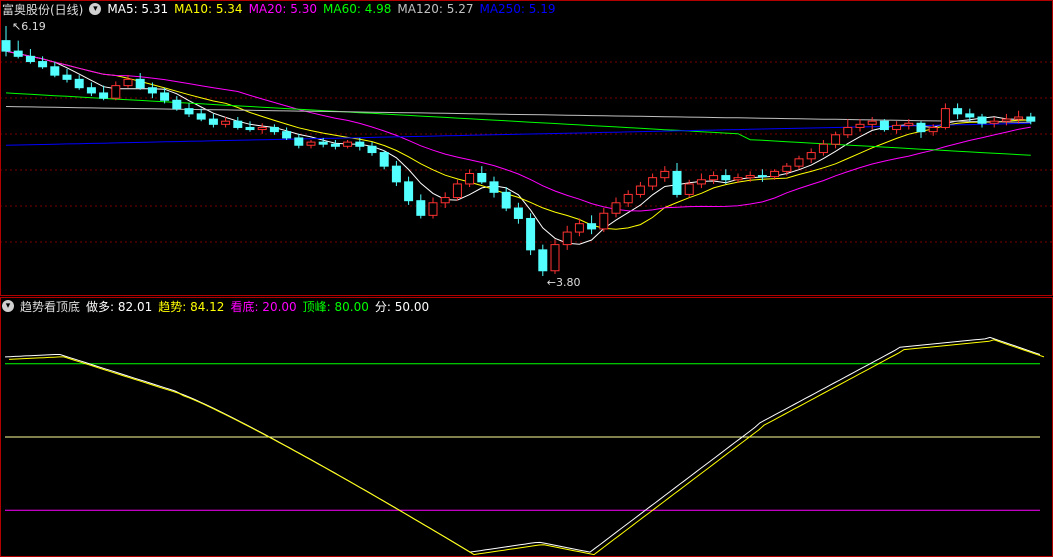 Image resolution: width=1053 pixels, height=557 pixels. What do you see at coordinates (564, 282) in the screenshot?
I see `low-price-label: ←3.80` at bounding box center [564, 282].